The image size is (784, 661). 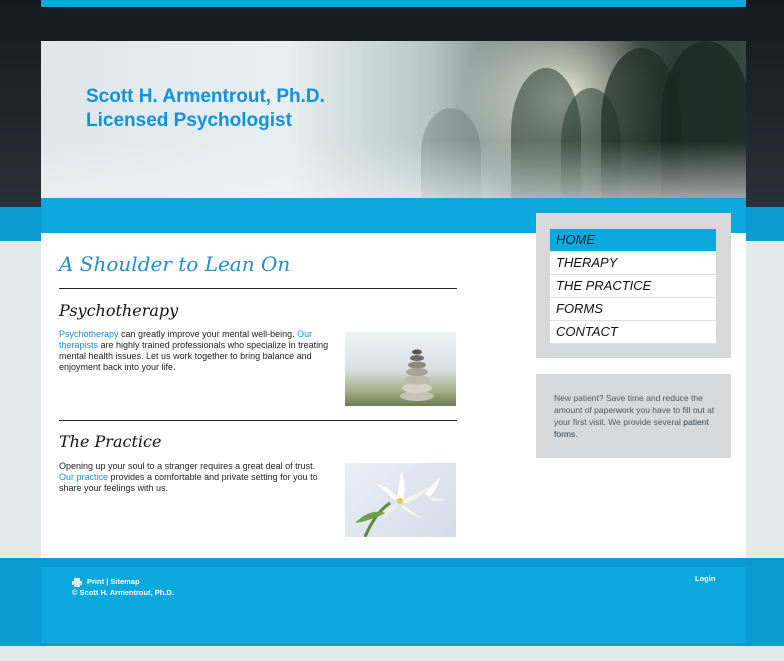 I want to click on footer-nav: Print | Sitemap, so click(x=123, y=581).